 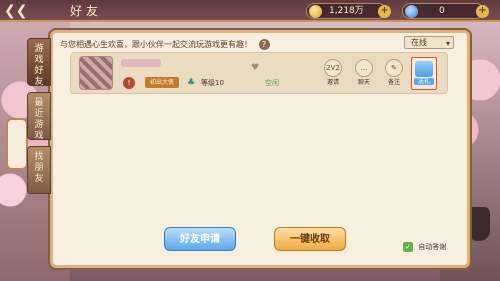 I want to click on coin-amount: 1,218万, so click(x=346, y=11).